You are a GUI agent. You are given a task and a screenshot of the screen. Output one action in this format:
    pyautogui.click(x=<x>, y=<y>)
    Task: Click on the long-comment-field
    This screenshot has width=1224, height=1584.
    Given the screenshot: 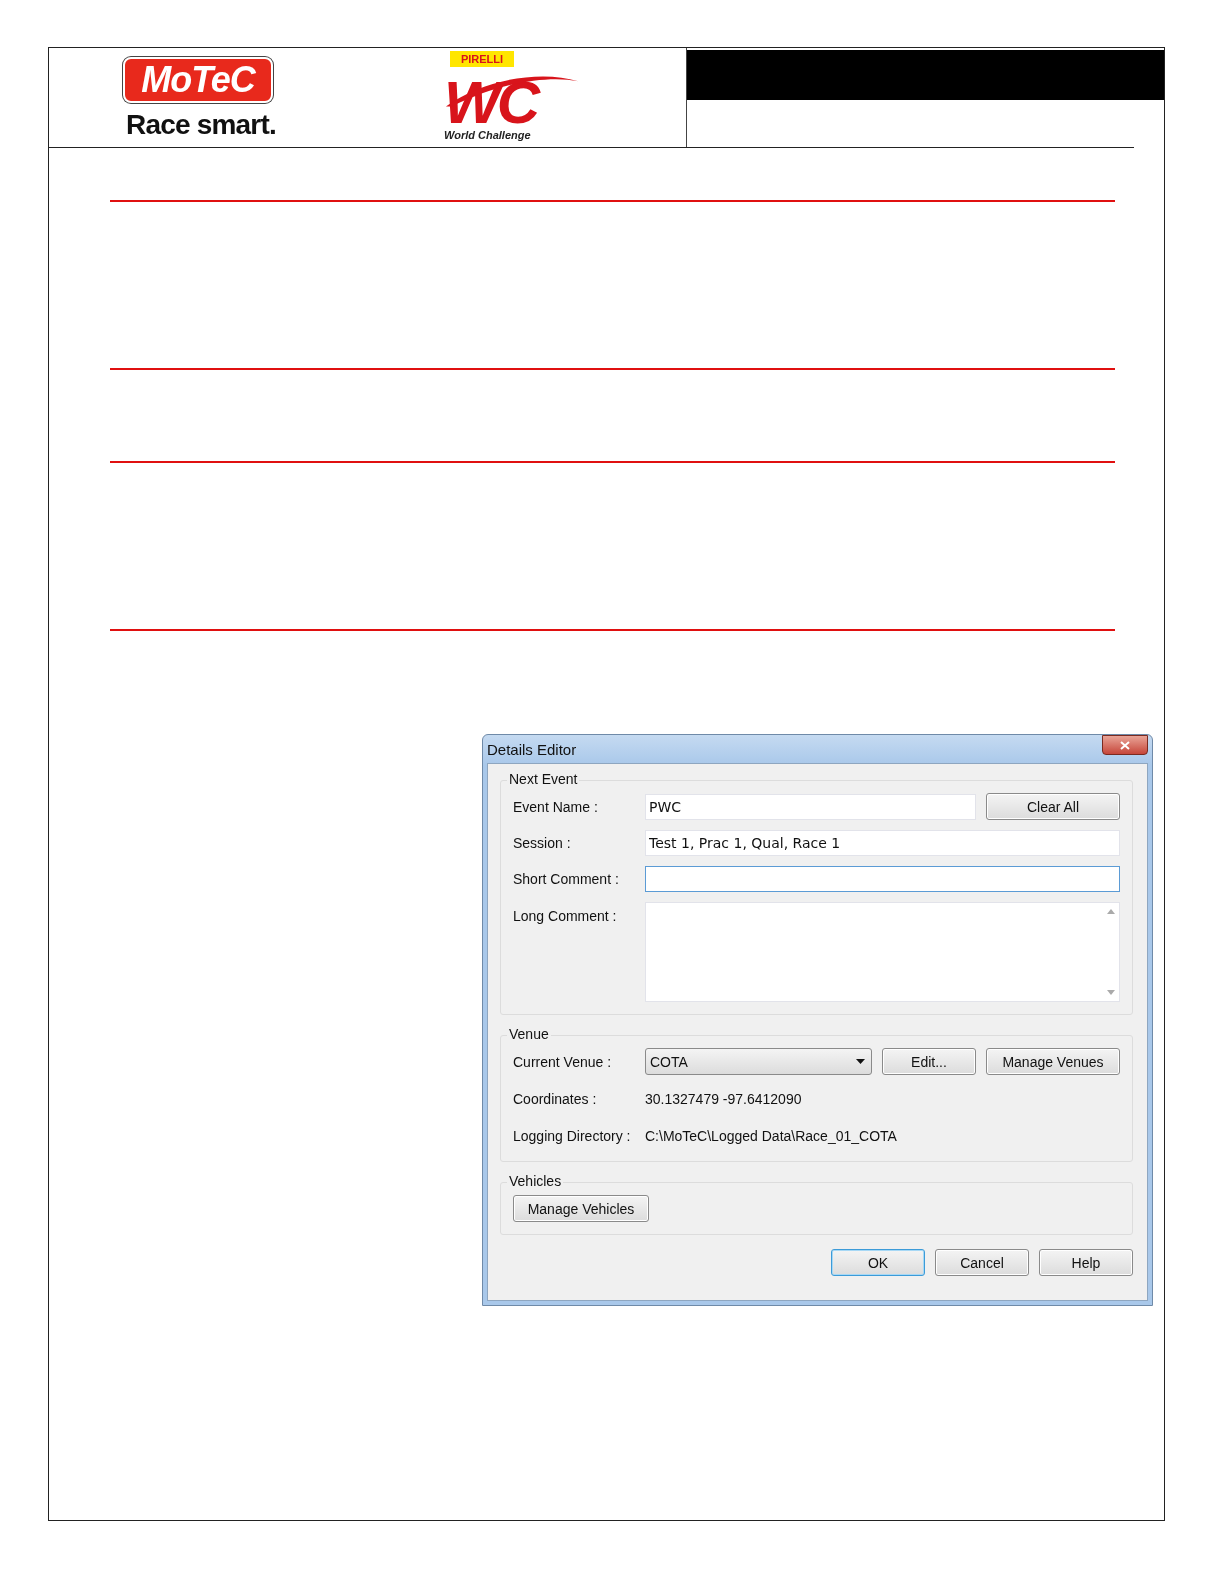 What is the action you would take?
    pyautogui.click(x=882, y=952)
    